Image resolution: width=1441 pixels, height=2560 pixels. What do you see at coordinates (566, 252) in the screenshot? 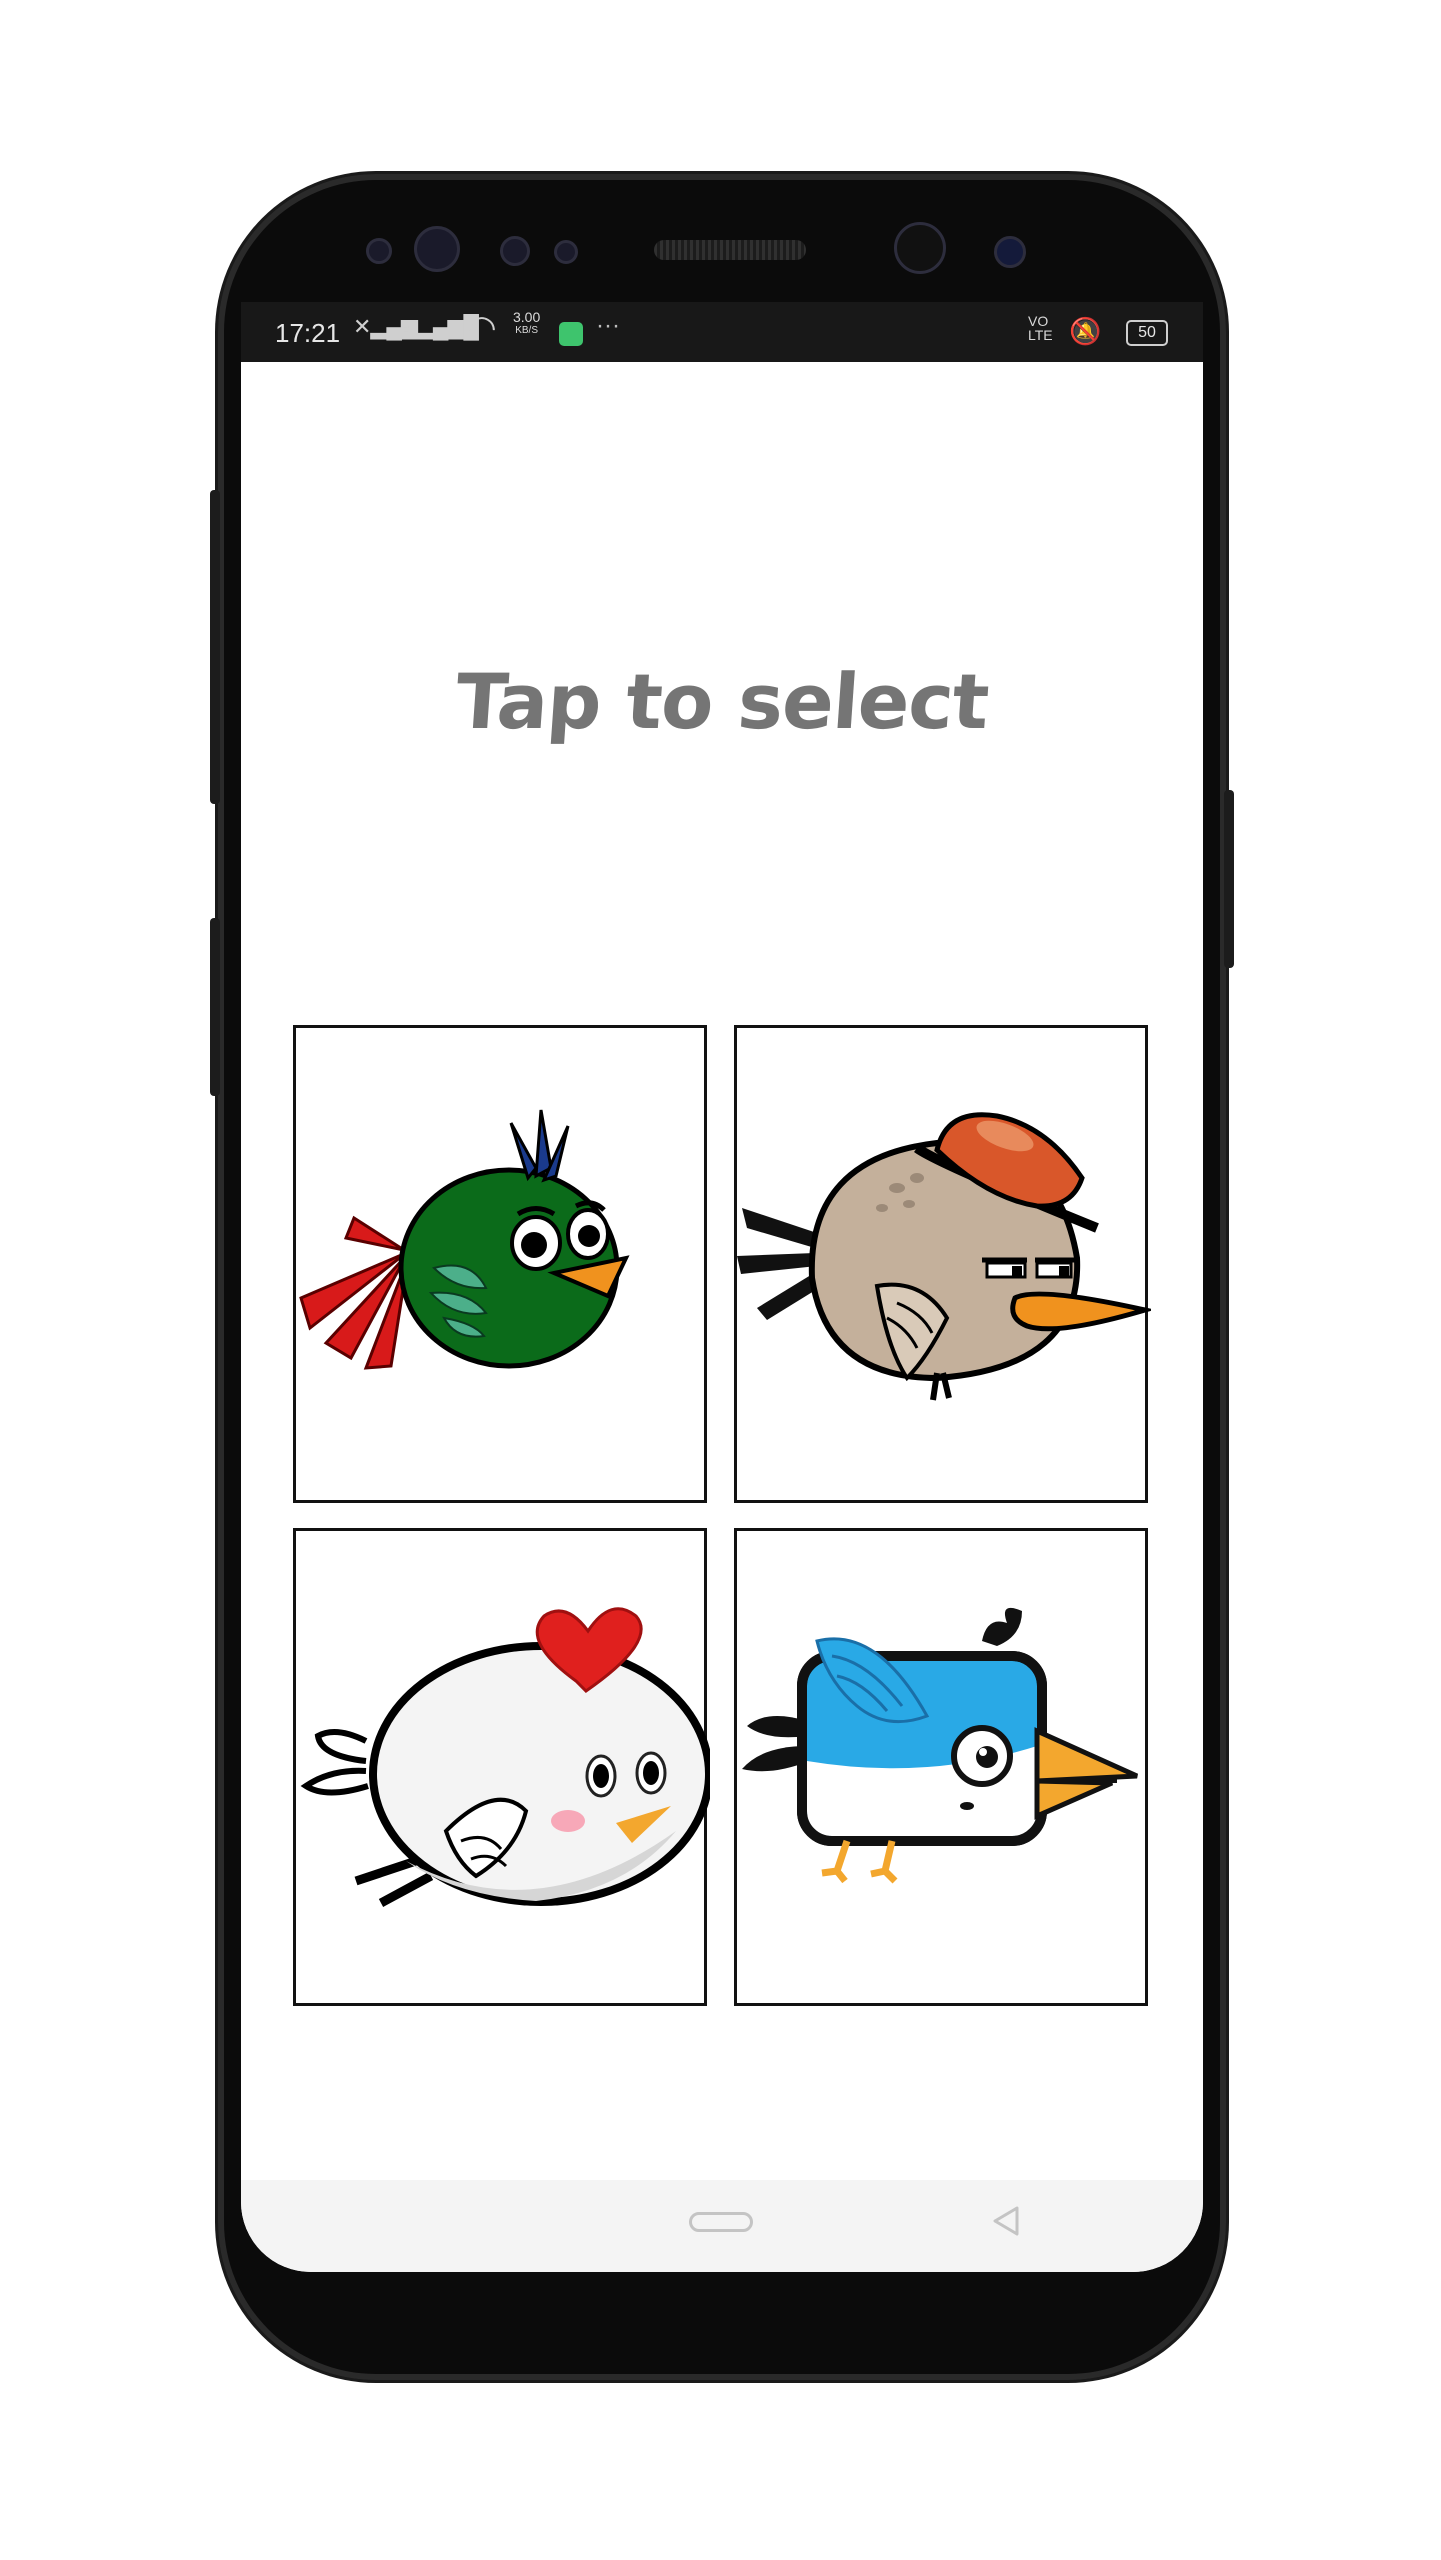
I see `light-sensor-icon` at bounding box center [566, 252].